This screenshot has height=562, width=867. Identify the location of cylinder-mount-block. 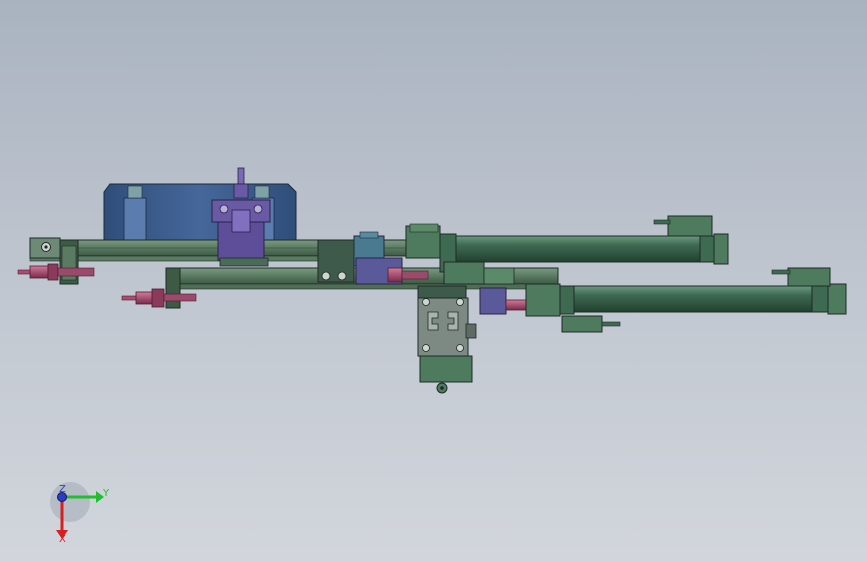
(479, 273).